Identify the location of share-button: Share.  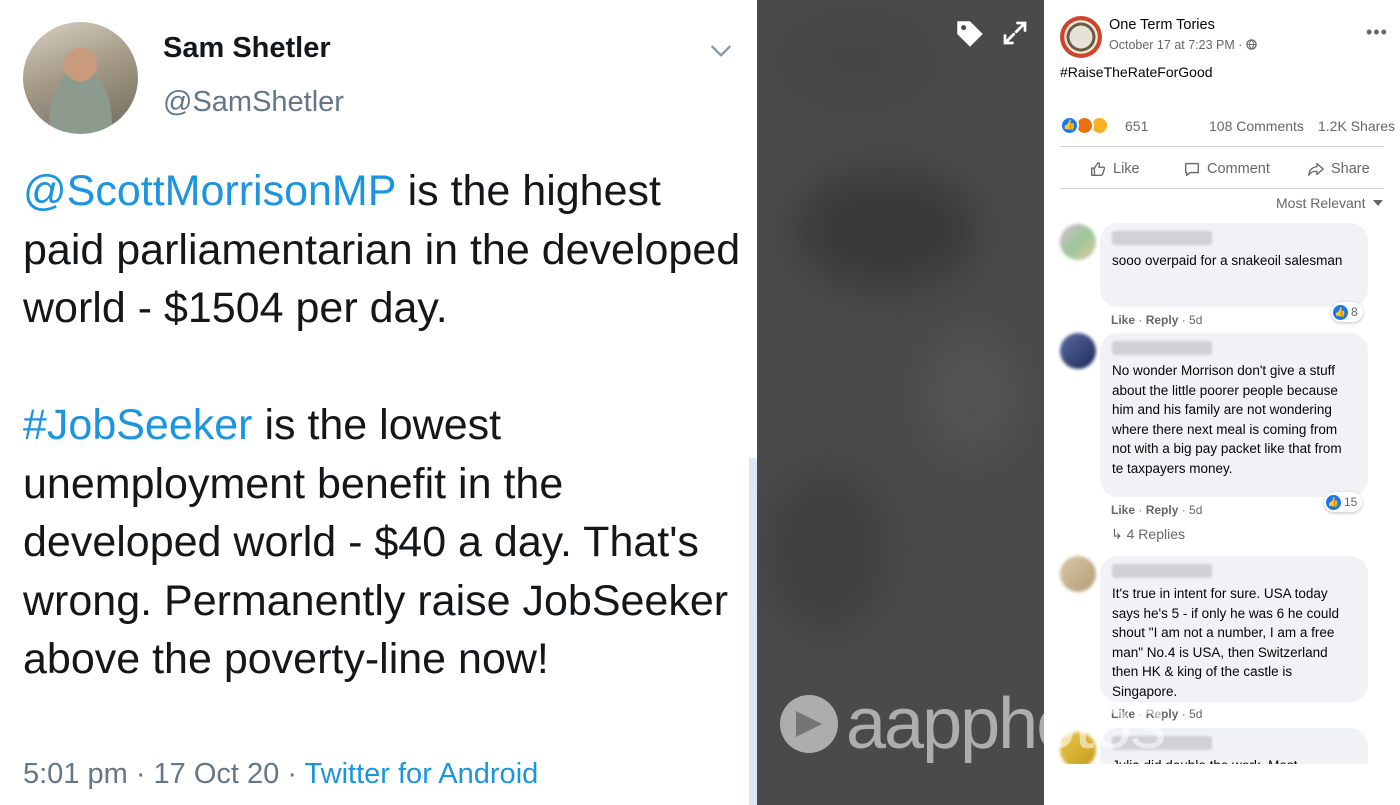
(1338, 169).